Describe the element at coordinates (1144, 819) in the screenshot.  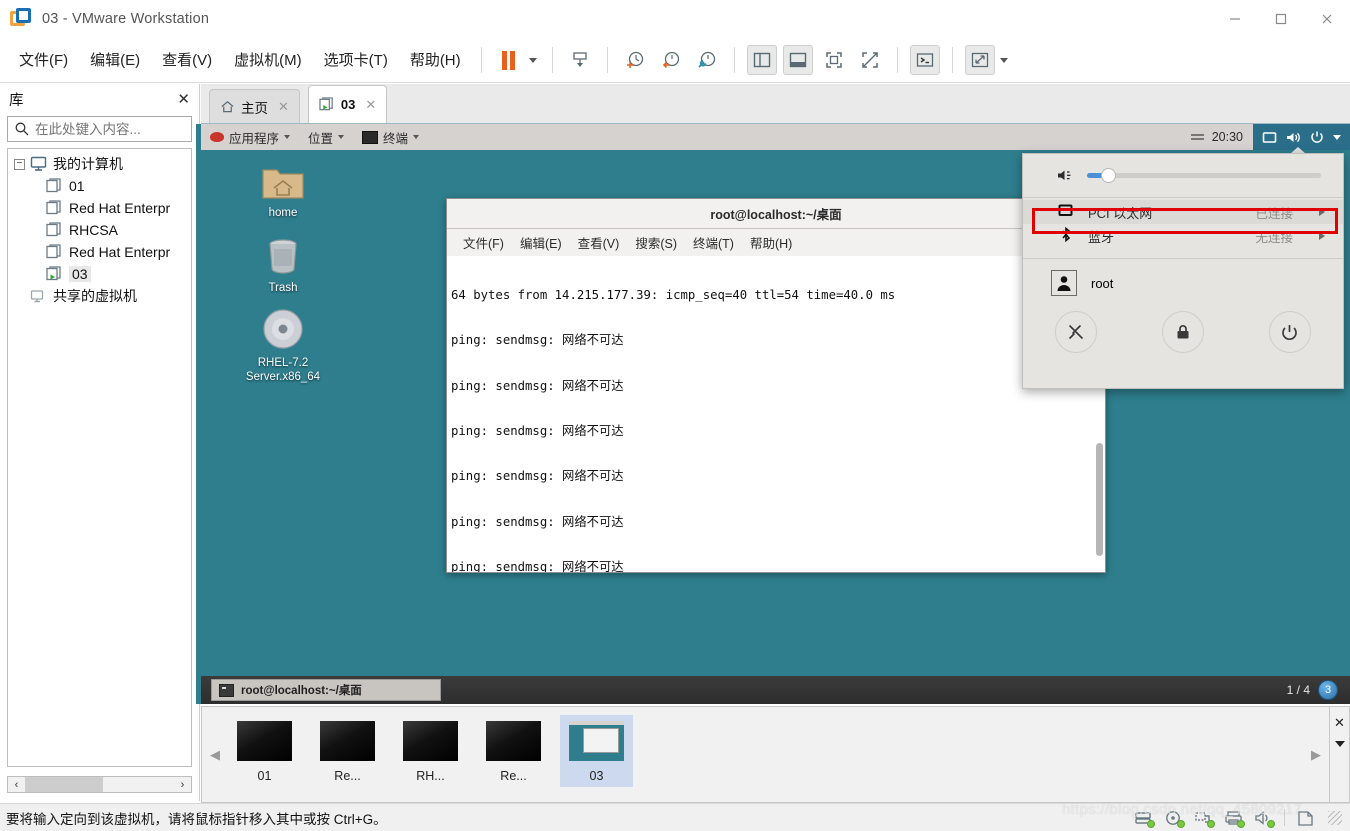
I see `hard-disk-icon` at that location.